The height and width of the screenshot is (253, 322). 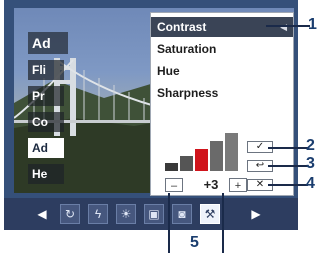 I want to click on camera-toolbar: ◀ ↻ ϟ ☀ ▣ ◙ ⚒ ▶, so click(x=151, y=214).